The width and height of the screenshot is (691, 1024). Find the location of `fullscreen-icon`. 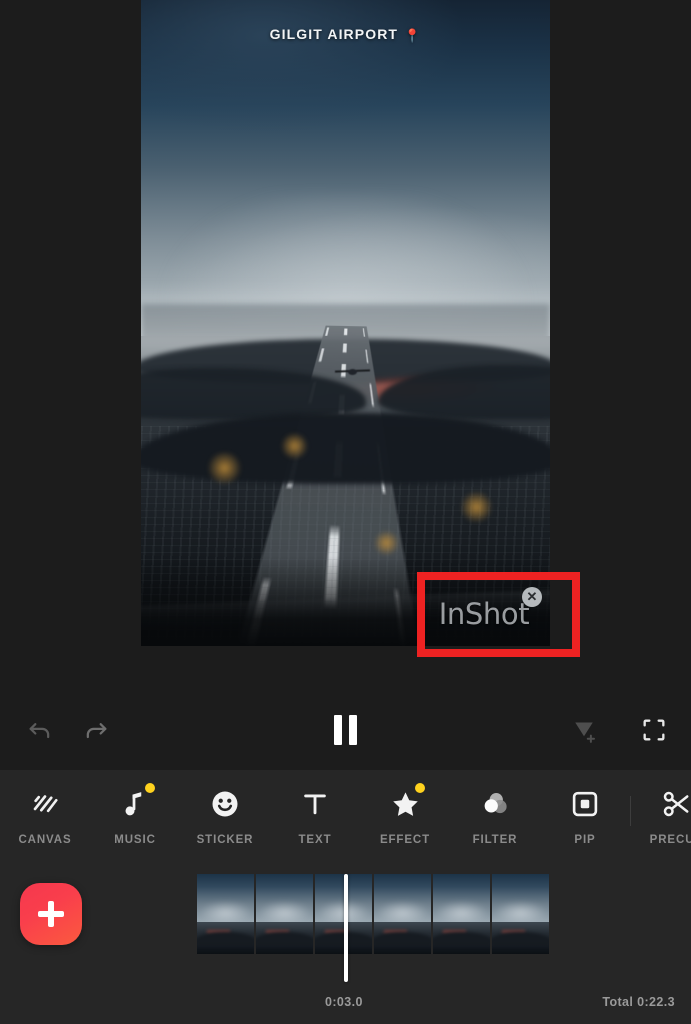

fullscreen-icon is located at coordinates (654, 730).